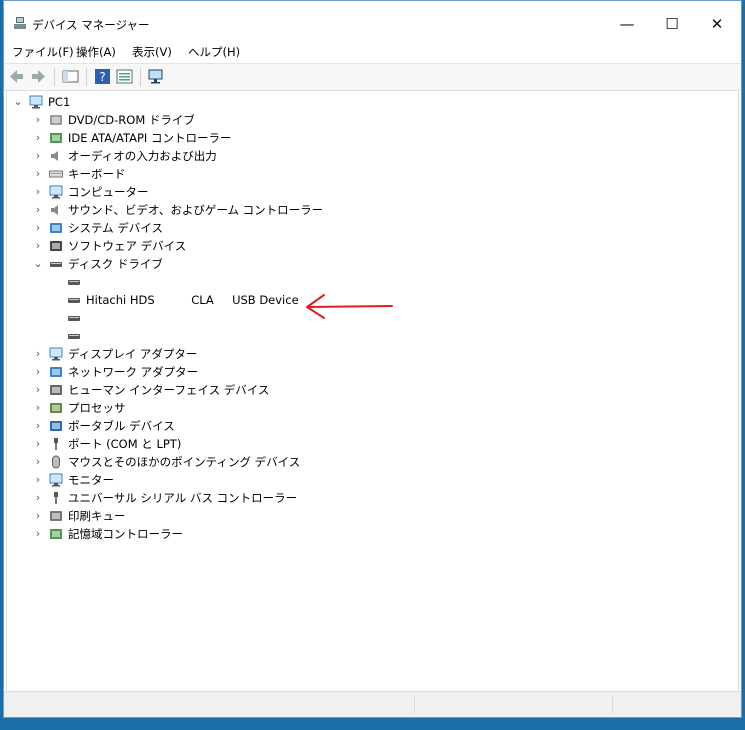  I want to click on properties-icon, so click(124, 76).